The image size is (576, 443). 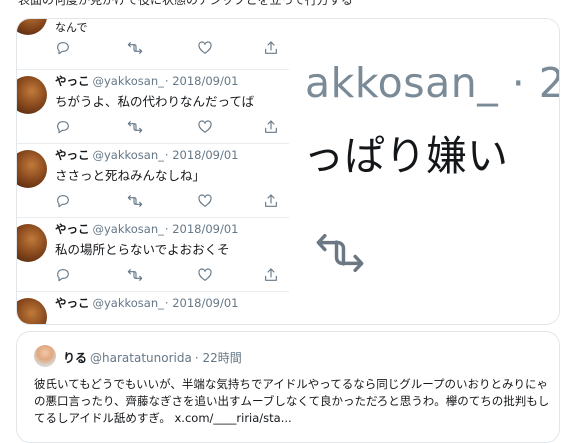 I want to click on tweet-author-name: りる, so click(x=75, y=358).